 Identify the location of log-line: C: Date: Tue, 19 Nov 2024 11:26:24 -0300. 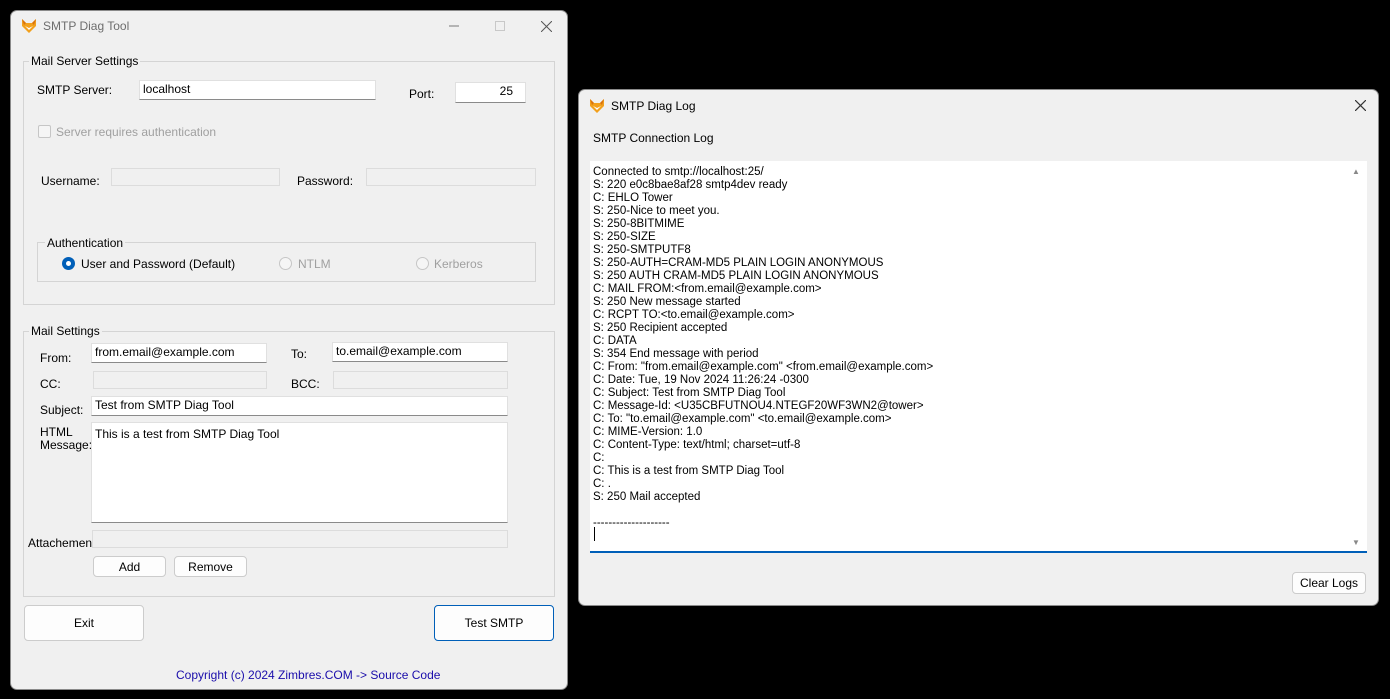
(701, 380).